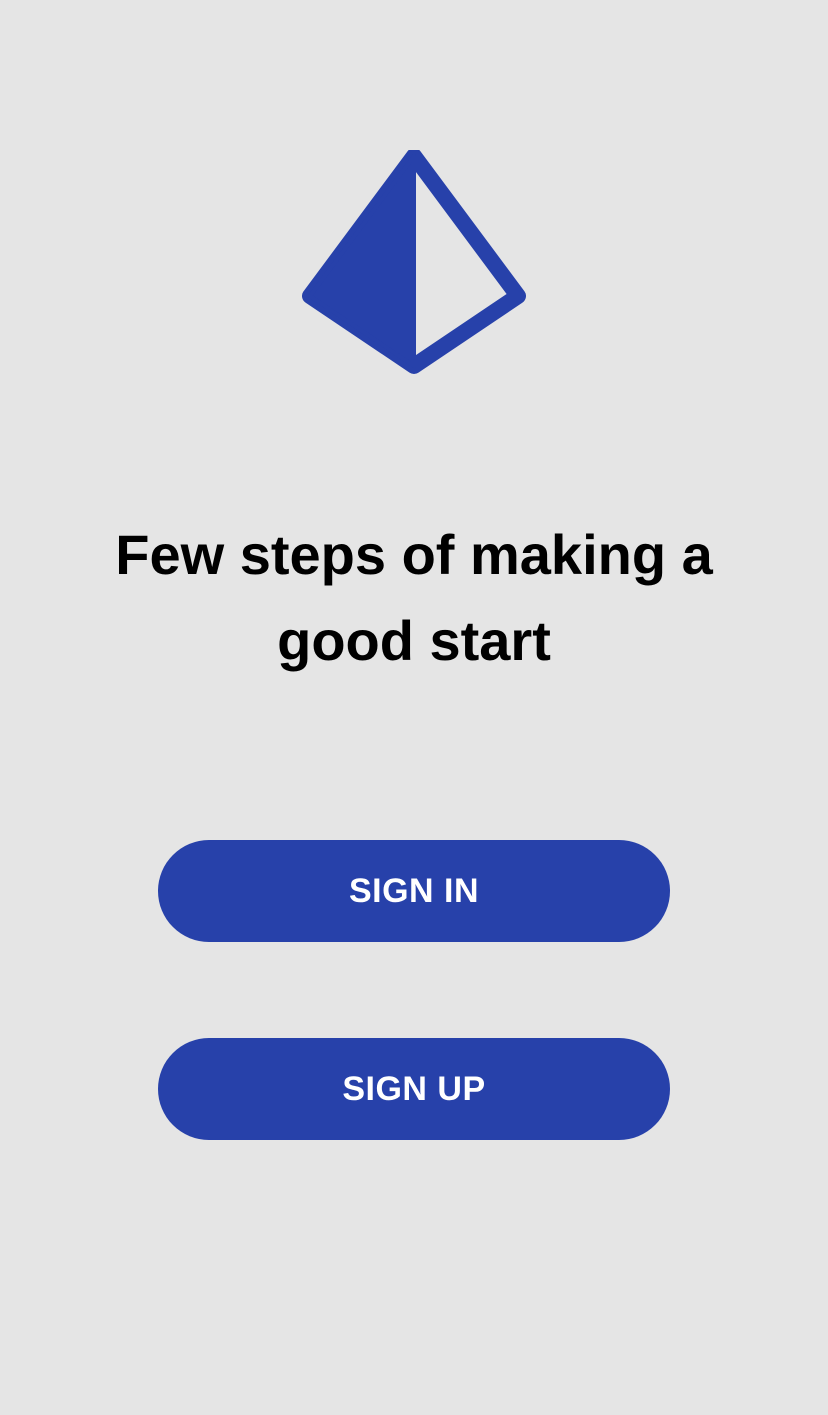 Image resolution: width=828 pixels, height=1415 pixels. What do you see at coordinates (414, 891) in the screenshot?
I see `sign-in-button: SIGN IN` at bounding box center [414, 891].